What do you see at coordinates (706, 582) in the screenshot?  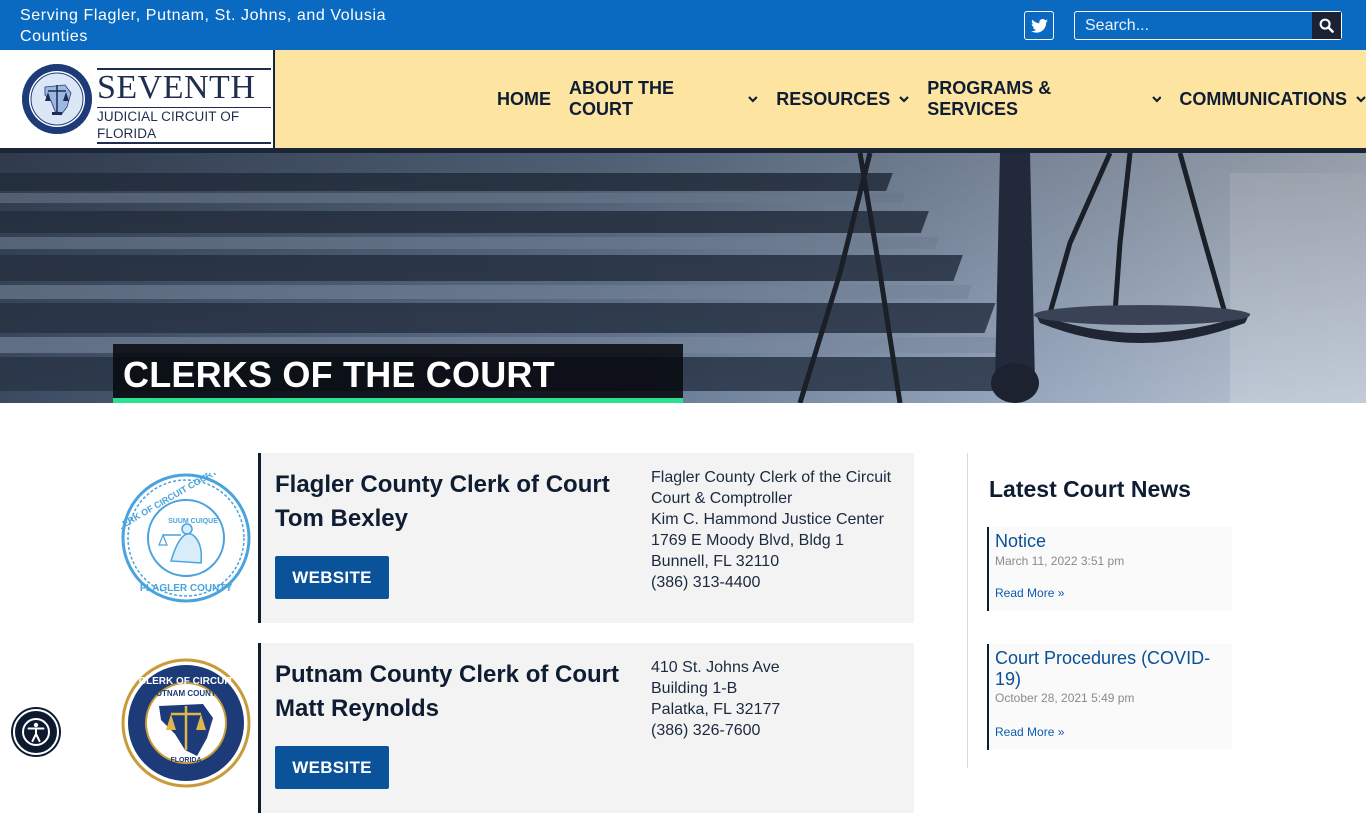 I see `phone-number: (386) 313-4400` at bounding box center [706, 582].